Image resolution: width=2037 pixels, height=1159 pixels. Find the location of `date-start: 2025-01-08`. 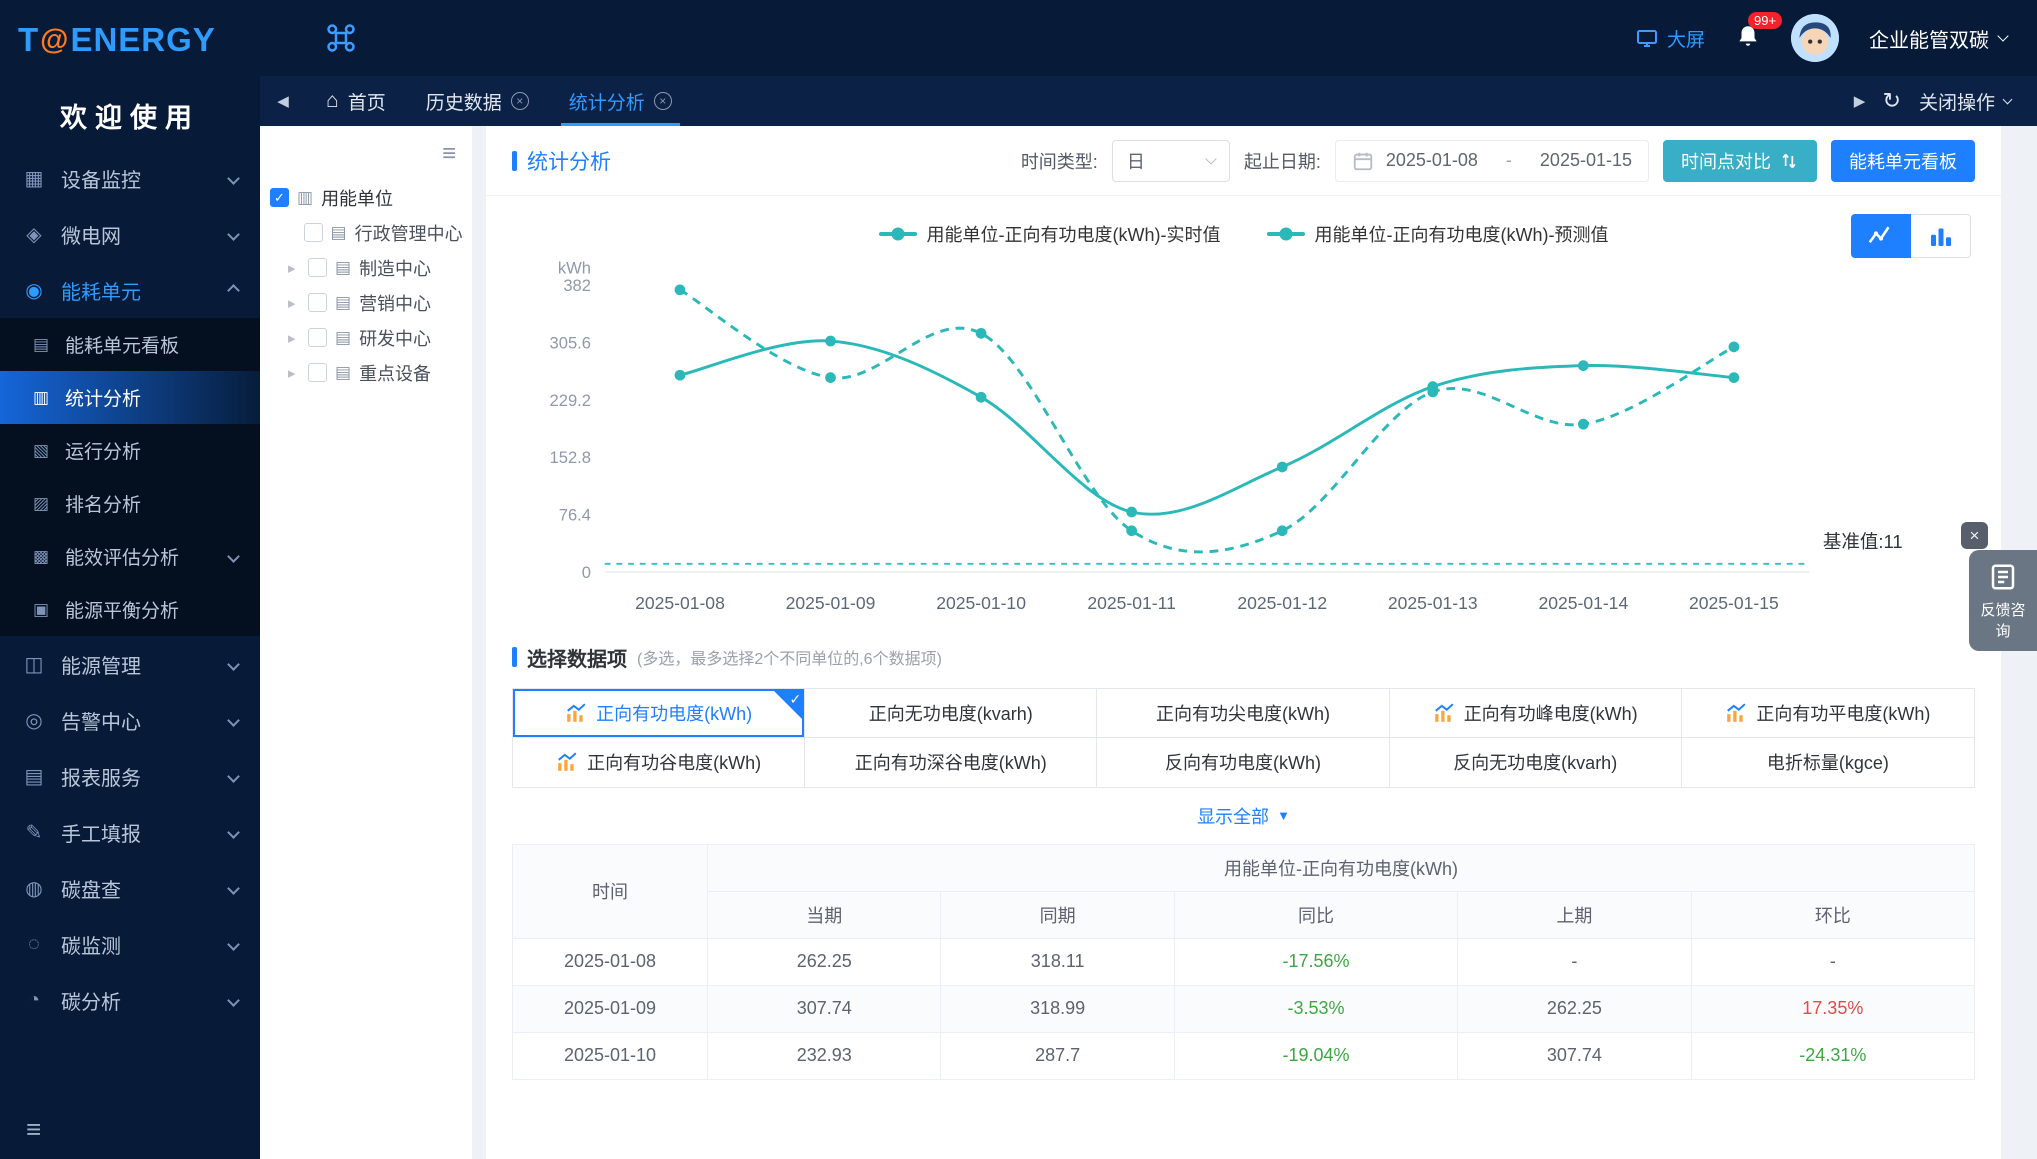

date-start: 2025-01-08 is located at coordinates (1432, 160).